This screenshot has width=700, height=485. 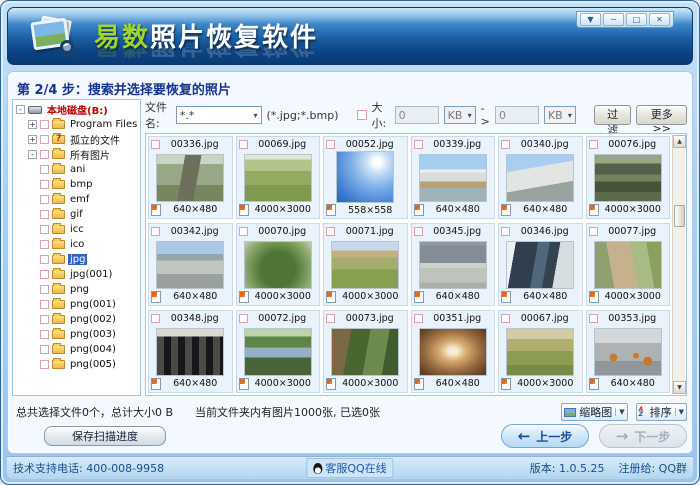 I want to click on qq-service-button: 客服QQ在线, so click(x=350, y=468).